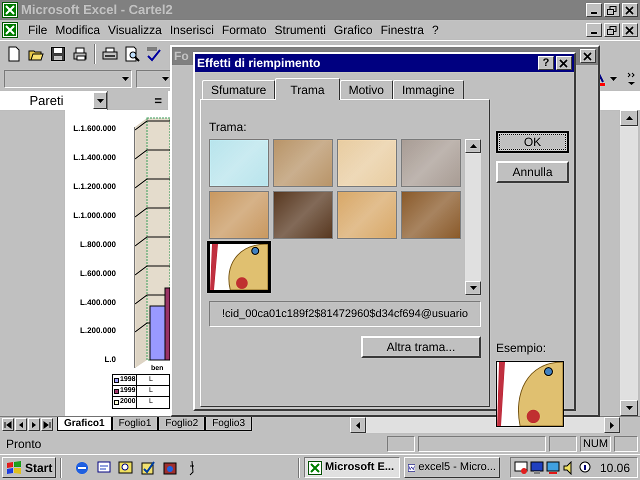 Image resolution: width=640 pixels, height=480 pixels. I want to click on menu-item: Inserisci, so click(192, 30).